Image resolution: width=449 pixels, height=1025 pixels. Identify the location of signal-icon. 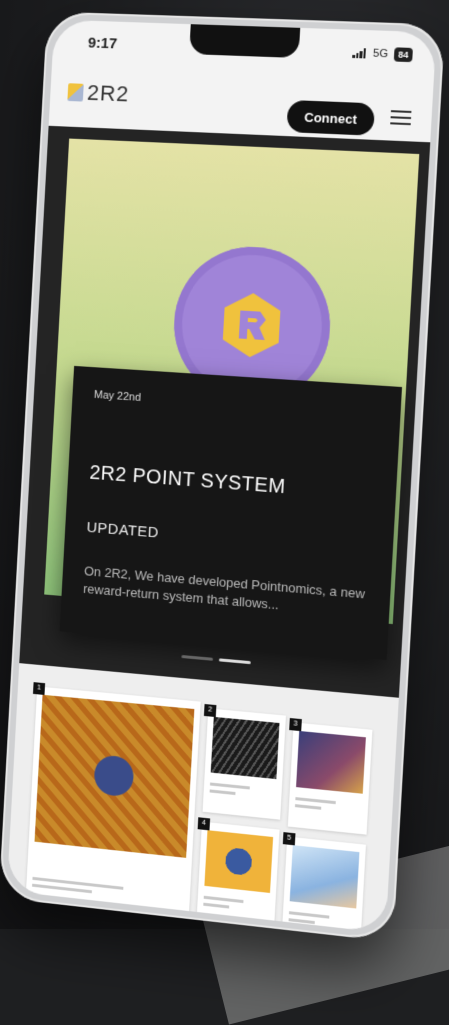
(359, 53).